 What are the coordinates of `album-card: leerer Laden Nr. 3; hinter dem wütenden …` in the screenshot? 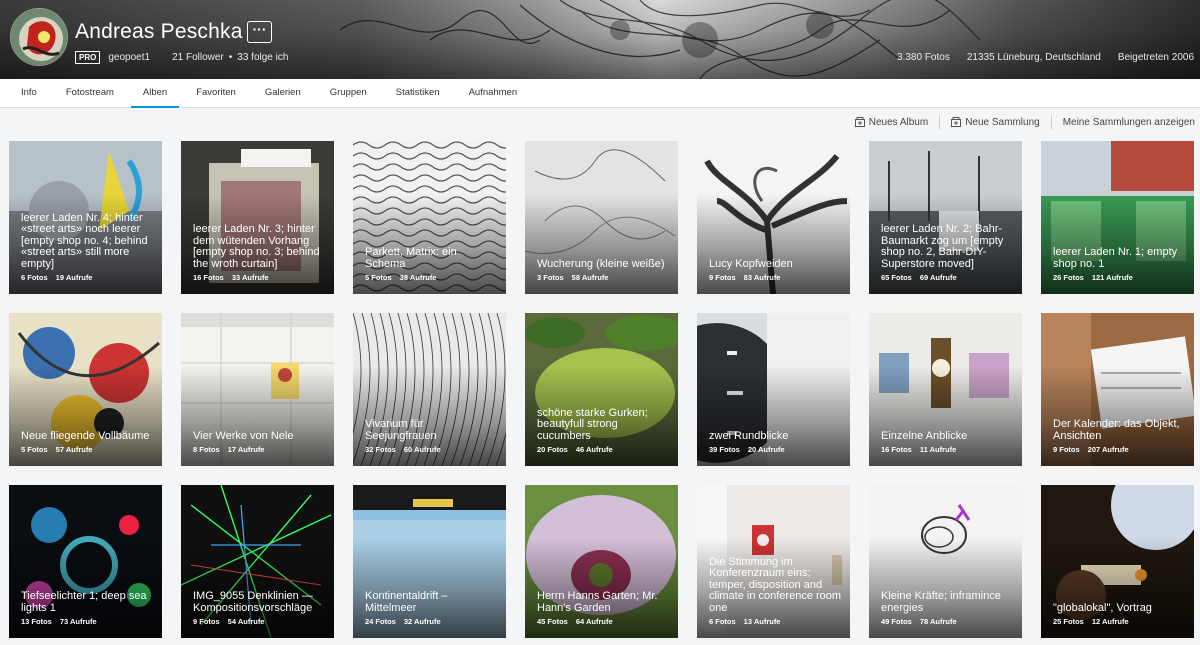 It's located at (257, 217).